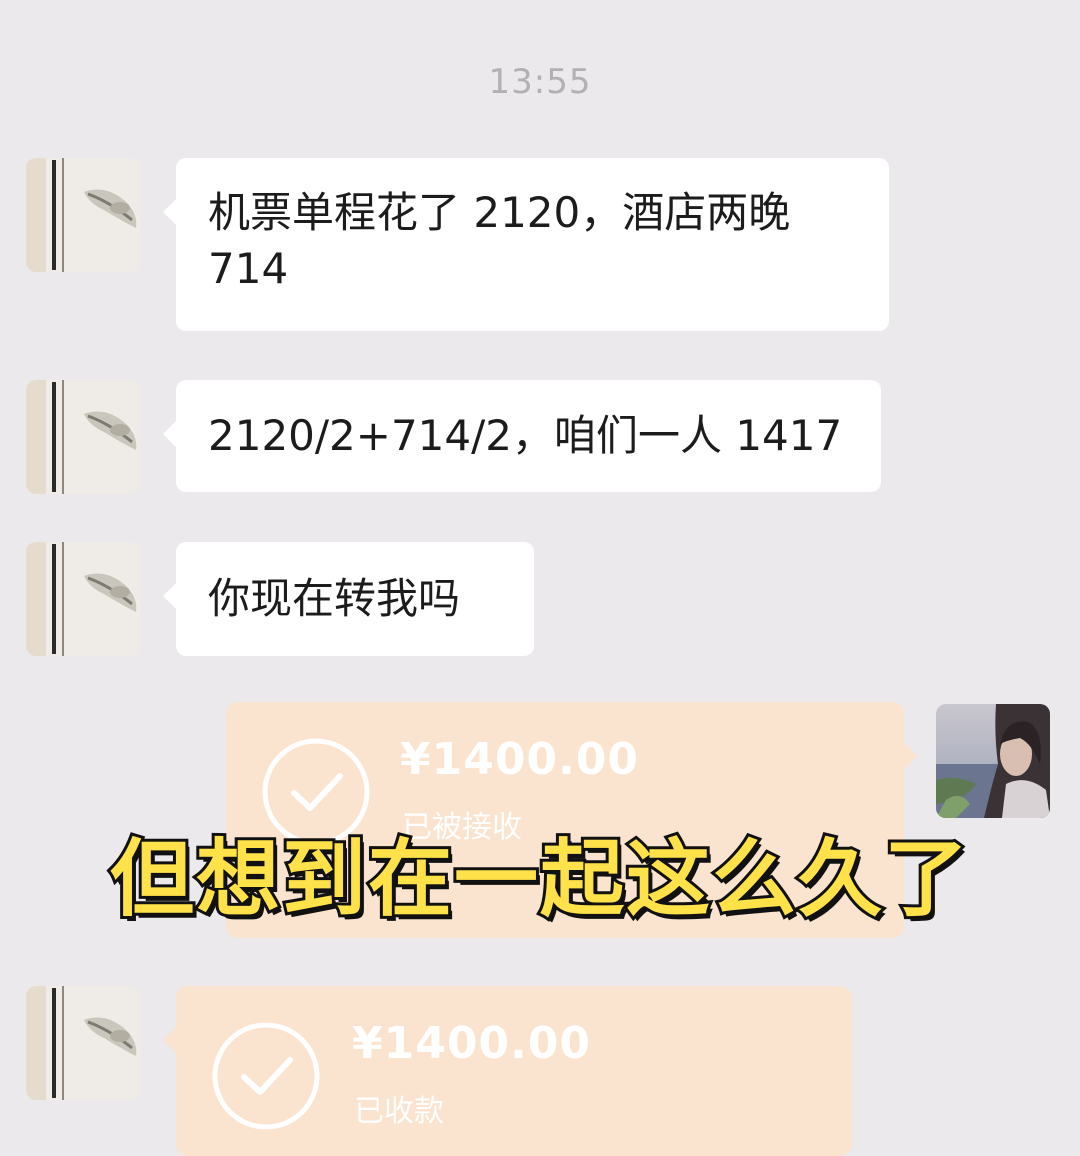  What do you see at coordinates (334, 598) in the screenshot?
I see `message-text: 你现在转我吗` at bounding box center [334, 598].